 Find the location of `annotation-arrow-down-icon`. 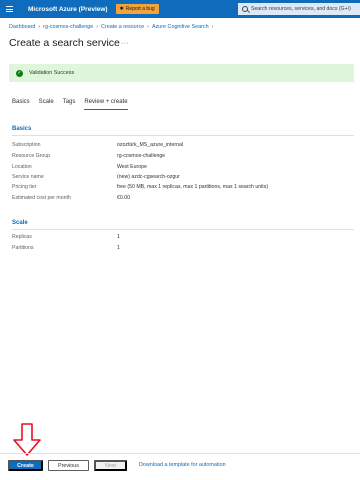

annotation-arrow-down-icon is located at coordinates (27, 439).